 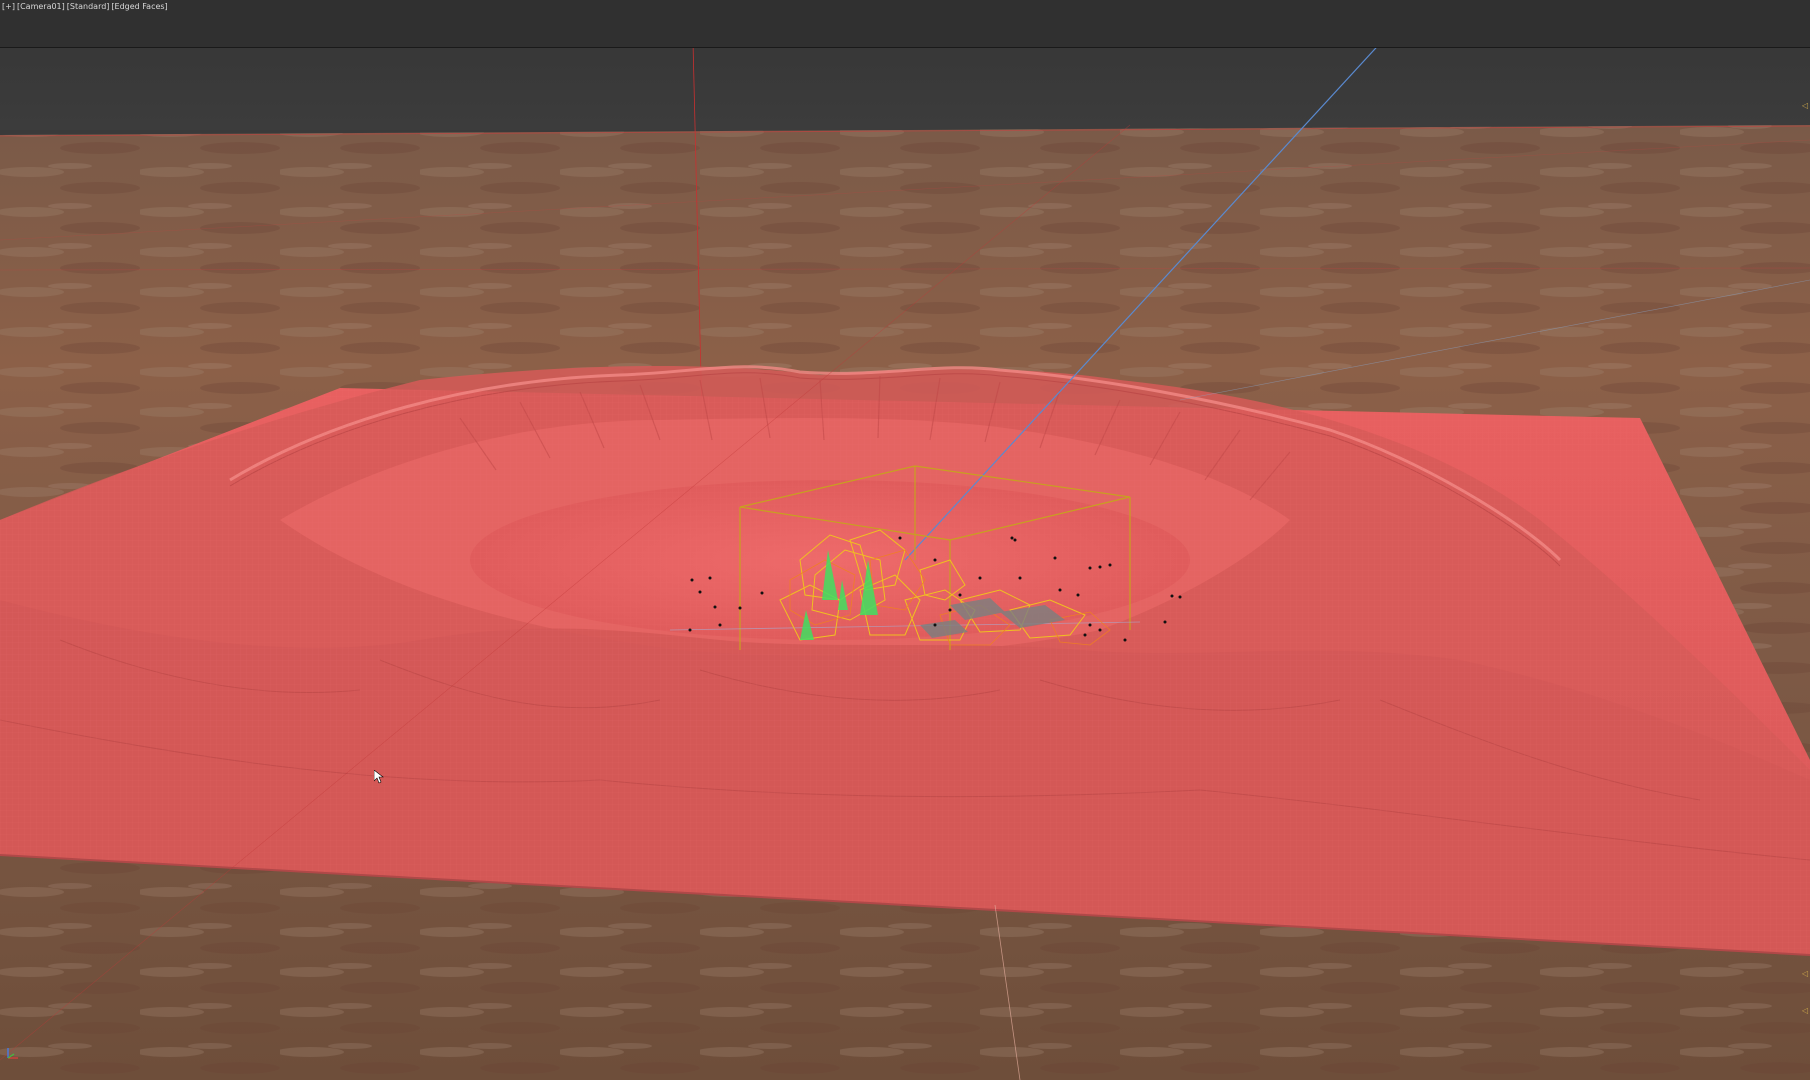 I want to click on viewport-header: [+] [Camera01] [Standard] [Edged Faces], so click(x=905, y=24).